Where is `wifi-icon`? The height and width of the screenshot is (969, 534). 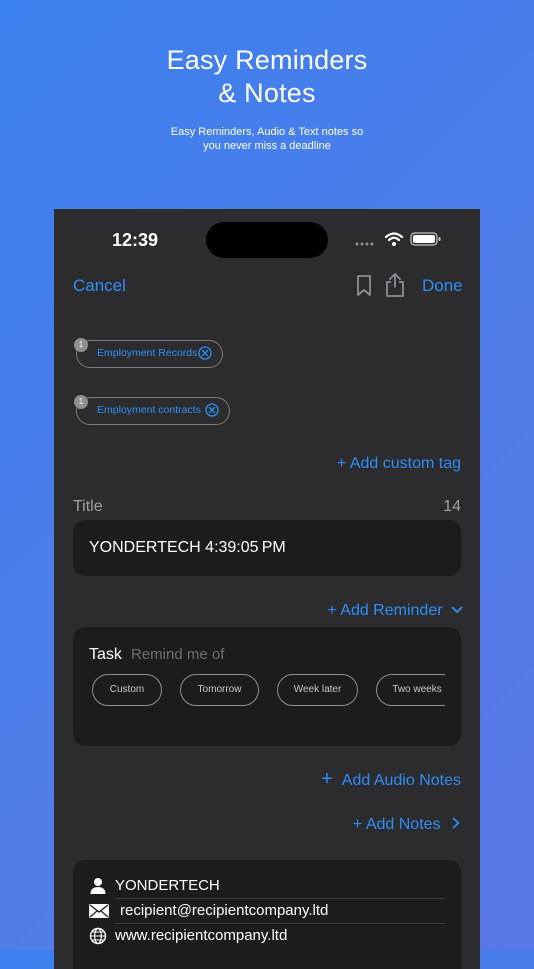
wifi-icon is located at coordinates (394, 239).